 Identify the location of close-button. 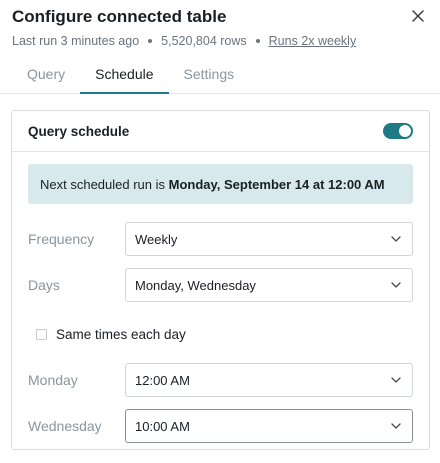
(418, 16).